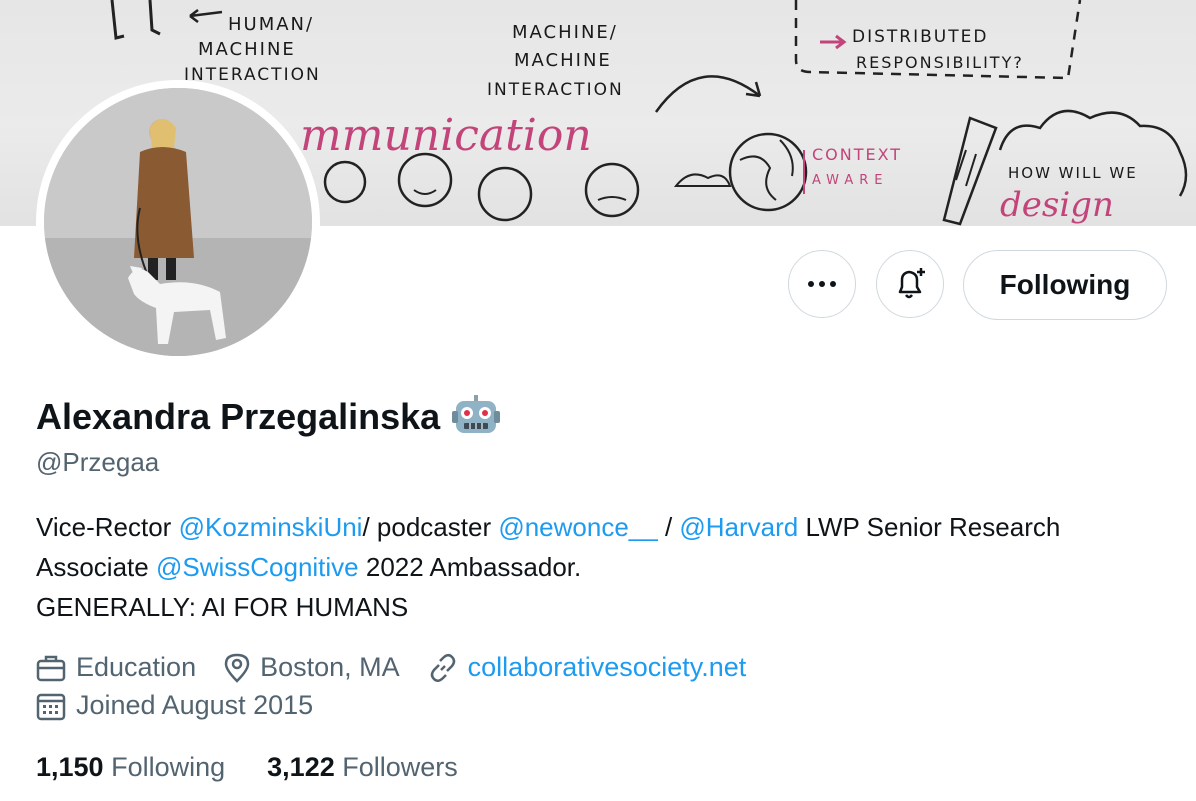 The height and width of the screenshot is (801, 1196). Describe the element at coordinates (857, 154) in the screenshot. I see `banner-label: CONTEXT` at that location.